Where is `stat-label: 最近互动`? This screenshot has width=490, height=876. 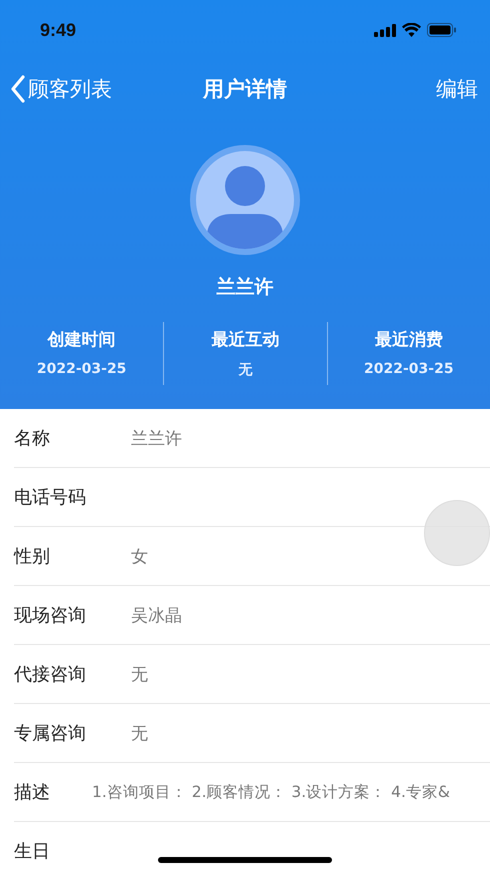 stat-label: 最近互动 is located at coordinates (245, 340).